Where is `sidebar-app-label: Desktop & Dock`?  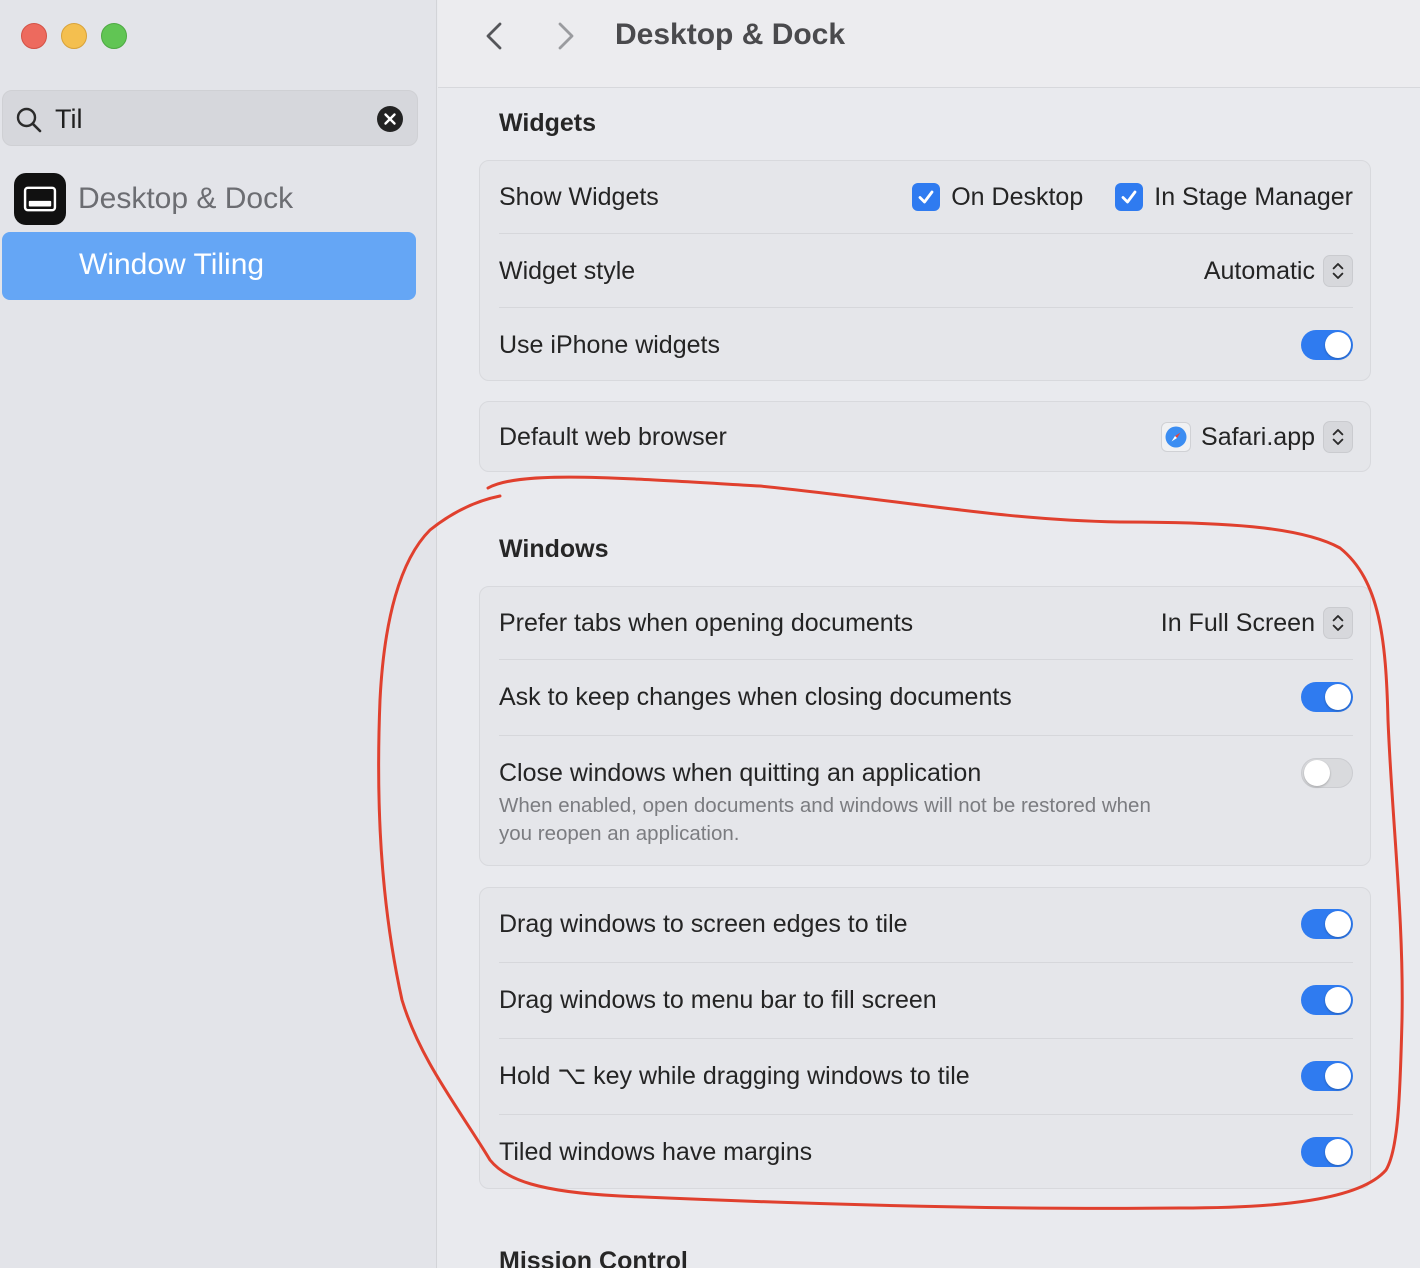
sidebar-app-label: Desktop & Dock is located at coordinates (186, 198).